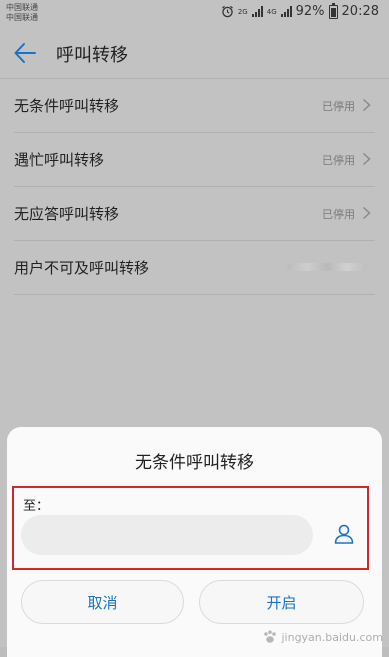 This screenshot has height=657, width=389. I want to click on watermark-text: jingyan.baidu.com, so click(332, 637).